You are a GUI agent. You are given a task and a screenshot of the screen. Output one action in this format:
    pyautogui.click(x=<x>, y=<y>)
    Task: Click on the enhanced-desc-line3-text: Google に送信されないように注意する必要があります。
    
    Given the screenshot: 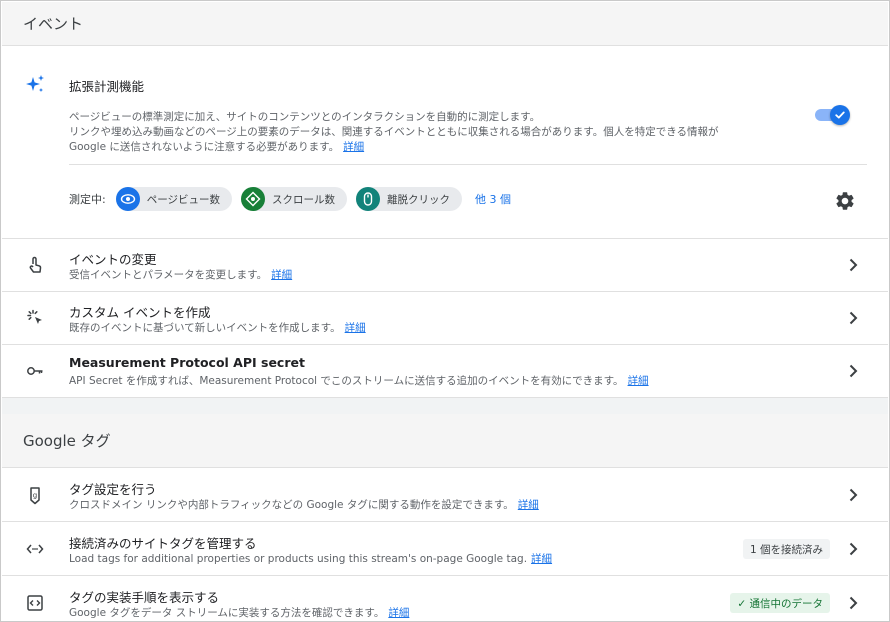 What is the action you would take?
    pyautogui.click(x=204, y=147)
    